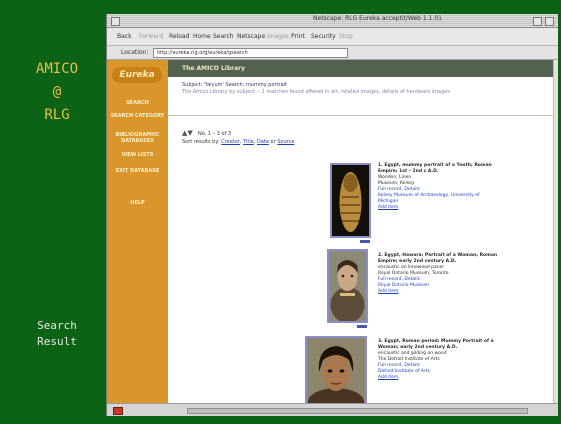 Image resolution: width=561 pixels, height=424 pixels. I want to click on result-range: No. 1 – 3 of 3, so click(215, 134).